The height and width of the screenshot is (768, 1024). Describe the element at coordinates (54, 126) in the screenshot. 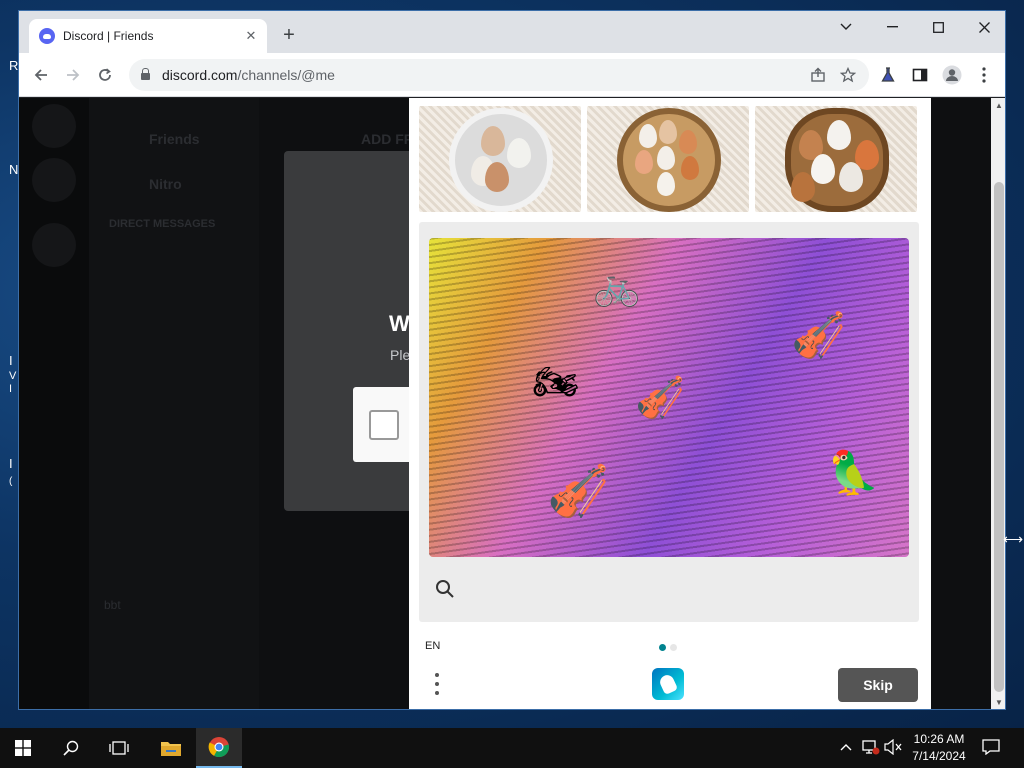

I see `home-icon` at that location.